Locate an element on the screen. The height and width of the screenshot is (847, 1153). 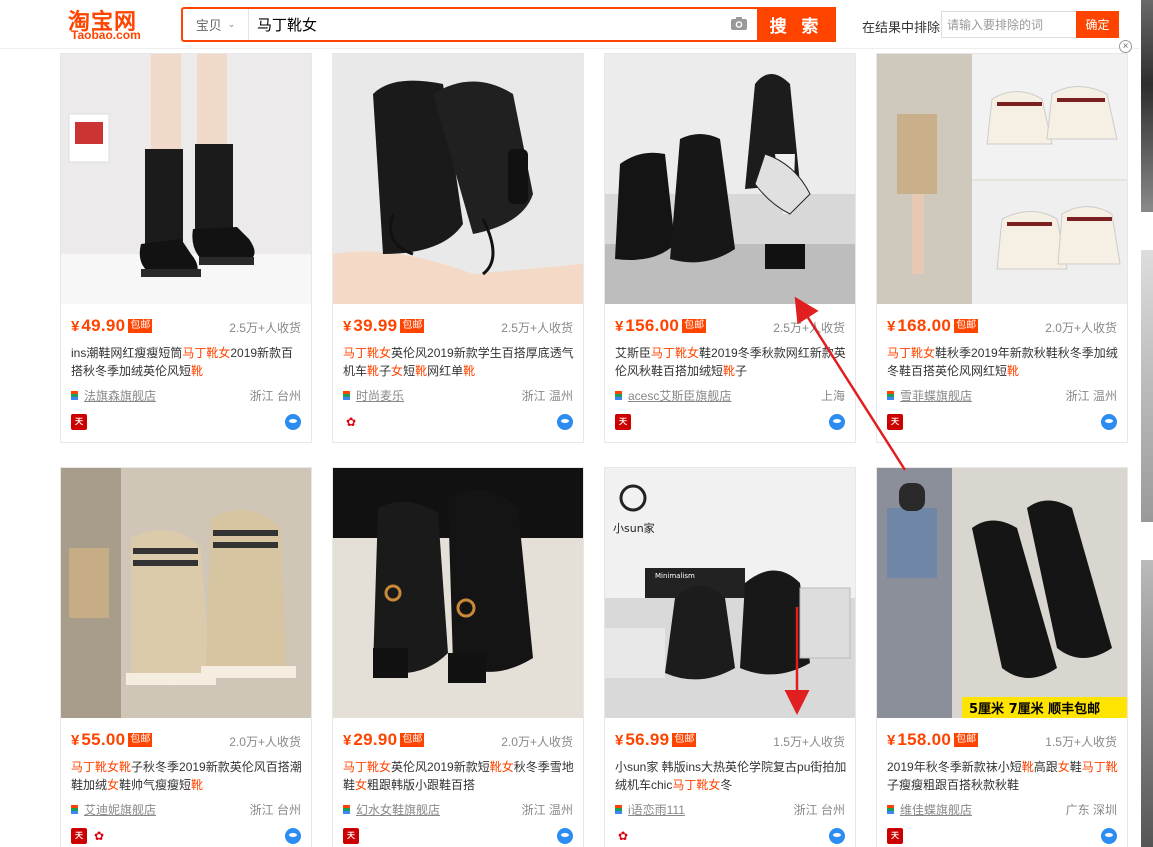
price: ¥ 168.00 包邮 is located at coordinates (933, 326).